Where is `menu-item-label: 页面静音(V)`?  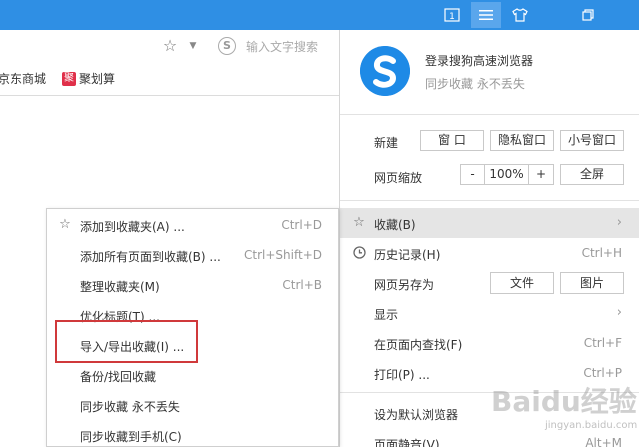
menu-item-label: 页面静音(V) is located at coordinates (407, 442).